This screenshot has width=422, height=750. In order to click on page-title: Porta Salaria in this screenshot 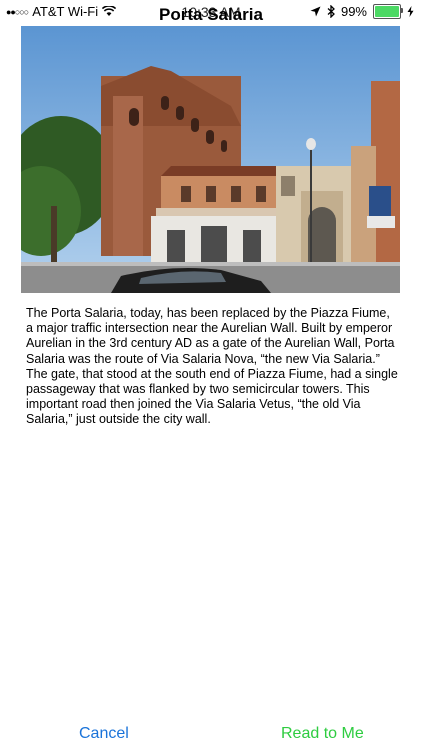, I will do `click(211, 14)`.